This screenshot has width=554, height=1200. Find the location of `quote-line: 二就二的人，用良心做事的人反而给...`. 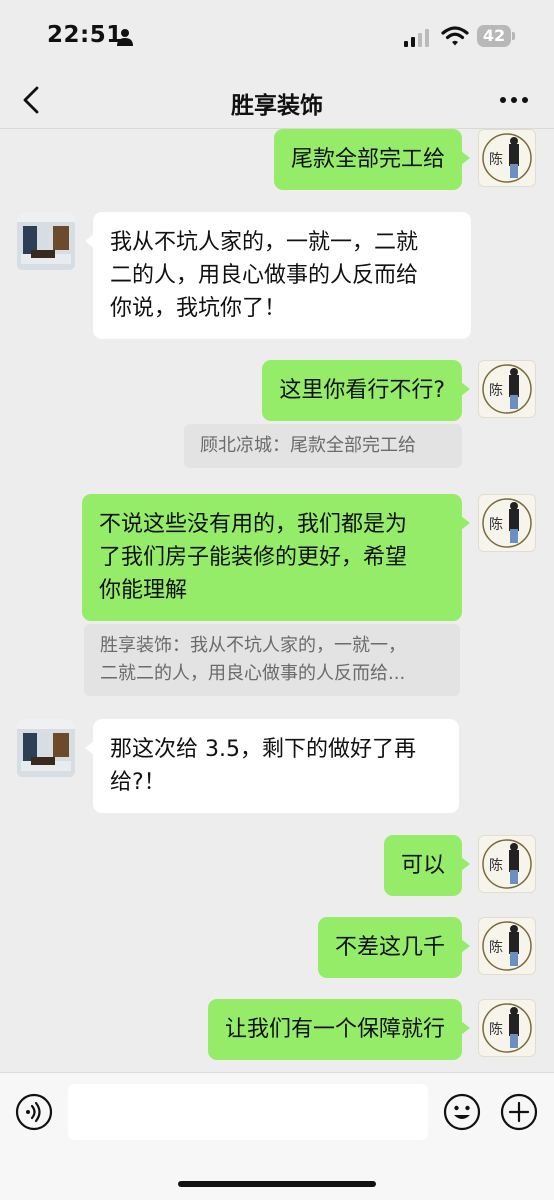

quote-line: 二就二的人，用良心做事的人反而给... is located at coordinates (253, 673).